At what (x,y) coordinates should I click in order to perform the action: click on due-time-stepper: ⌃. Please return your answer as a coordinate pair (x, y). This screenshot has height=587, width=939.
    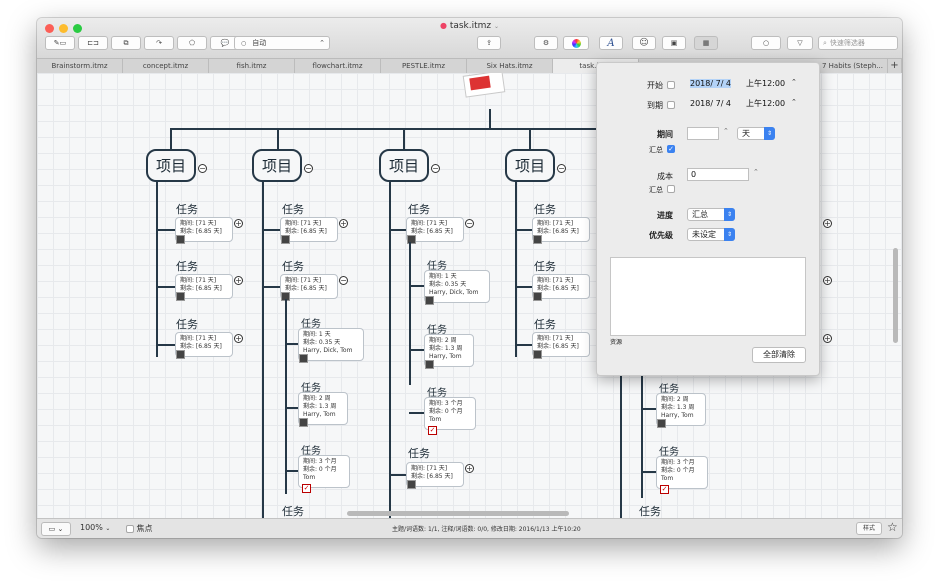
    Looking at the image, I should click on (794, 102).